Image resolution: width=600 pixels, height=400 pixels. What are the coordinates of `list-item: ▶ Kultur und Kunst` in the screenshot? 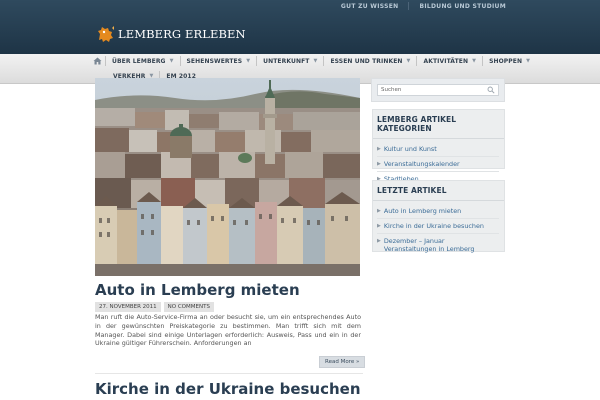 It's located at (438, 149).